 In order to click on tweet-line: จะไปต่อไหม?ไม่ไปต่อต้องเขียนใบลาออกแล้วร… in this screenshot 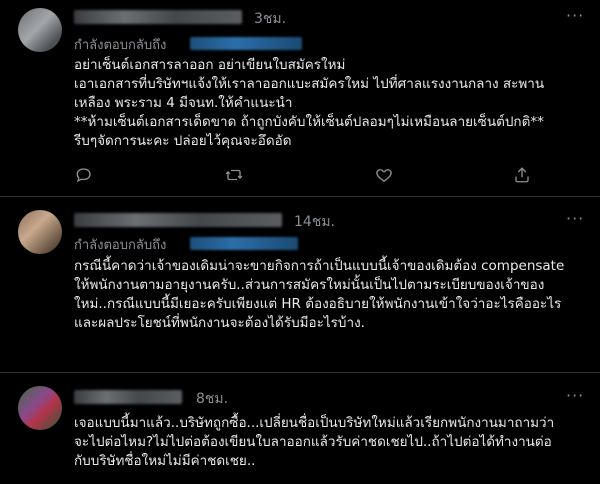, I will do `click(313, 442)`.